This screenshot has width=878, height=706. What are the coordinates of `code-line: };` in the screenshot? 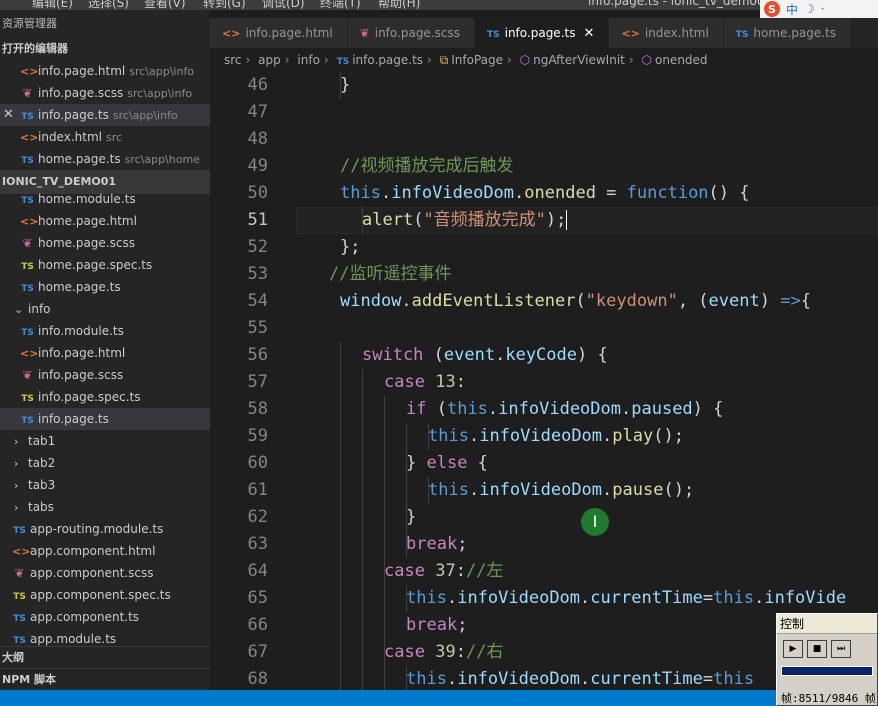 It's located at (350, 247).